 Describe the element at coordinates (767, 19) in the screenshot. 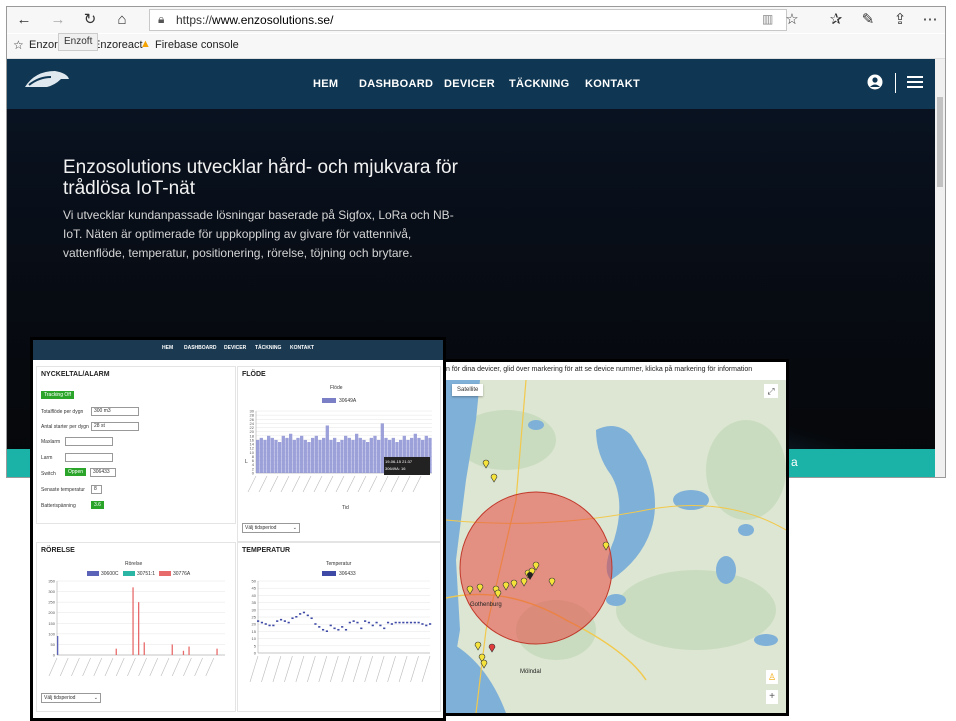

I see `reading-view-icon: ▥` at that location.